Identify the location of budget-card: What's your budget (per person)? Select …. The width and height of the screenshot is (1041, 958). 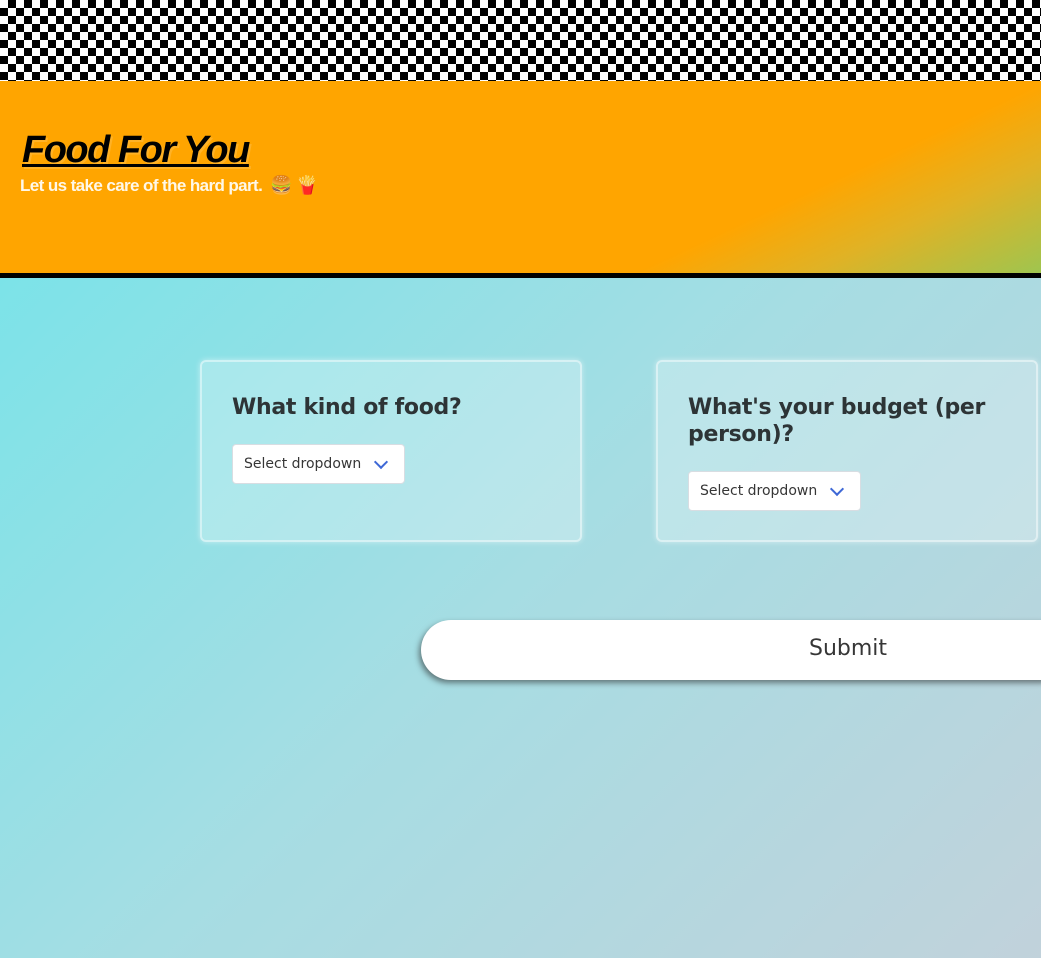
(847, 451).